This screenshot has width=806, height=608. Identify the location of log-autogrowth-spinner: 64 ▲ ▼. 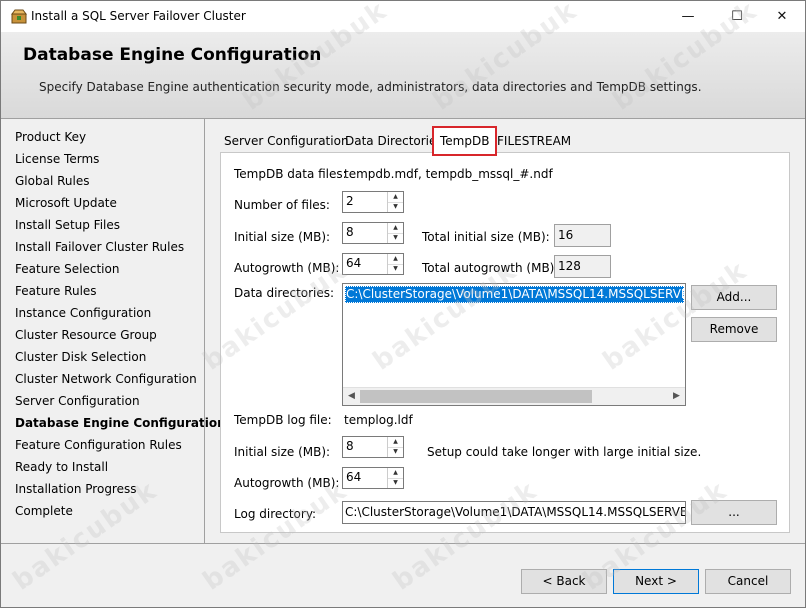
(373, 478).